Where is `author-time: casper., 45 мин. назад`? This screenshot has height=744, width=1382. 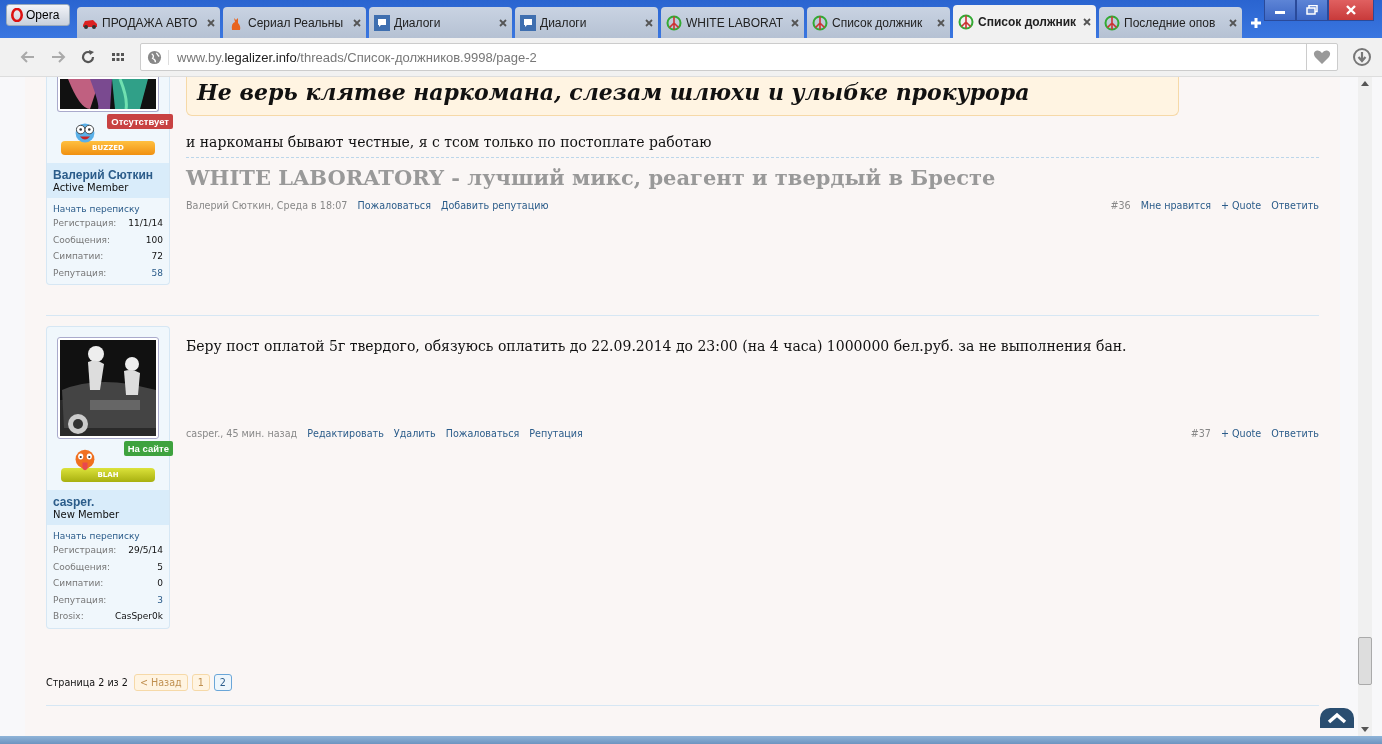
author-time: casper., 45 мин. назад is located at coordinates (242, 433).